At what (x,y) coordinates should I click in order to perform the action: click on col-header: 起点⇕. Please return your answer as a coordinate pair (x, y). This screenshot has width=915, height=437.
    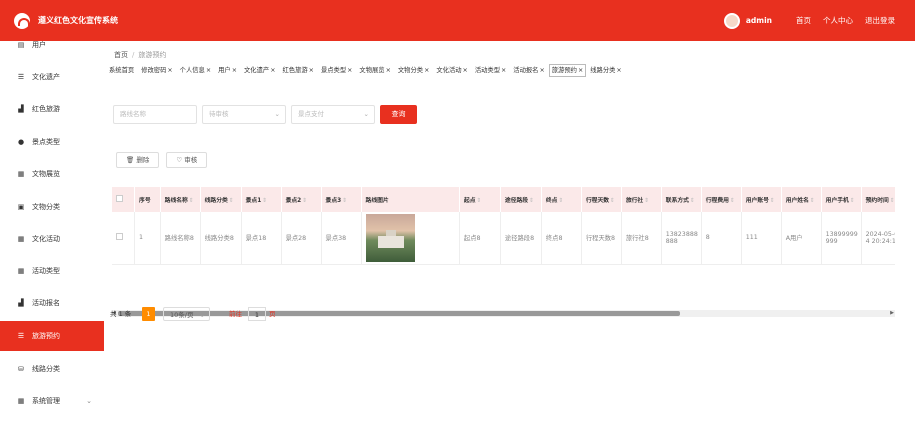
    Looking at the image, I should click on (480, 199).